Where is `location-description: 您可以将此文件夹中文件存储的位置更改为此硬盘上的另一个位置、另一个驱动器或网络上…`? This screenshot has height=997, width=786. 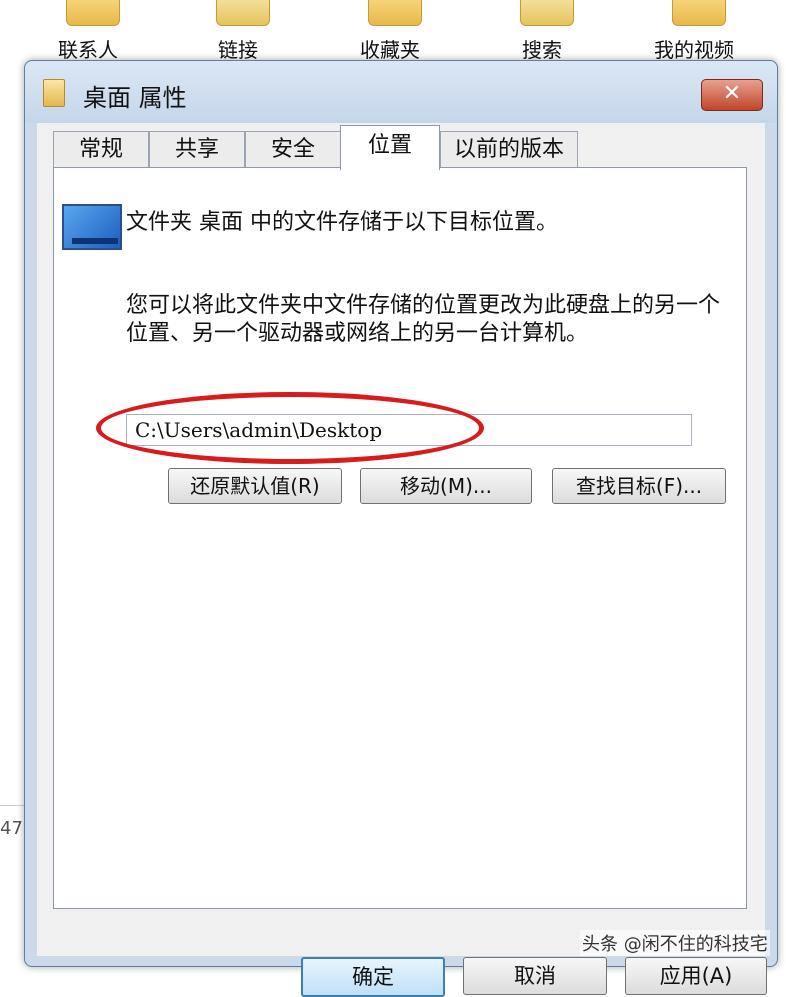
location-description: 您可以将此文件夹中文件存储的位置更改为此硬盘上的另一个位置、另一个驱动器或网络上… is located at coordinates (423, 319).